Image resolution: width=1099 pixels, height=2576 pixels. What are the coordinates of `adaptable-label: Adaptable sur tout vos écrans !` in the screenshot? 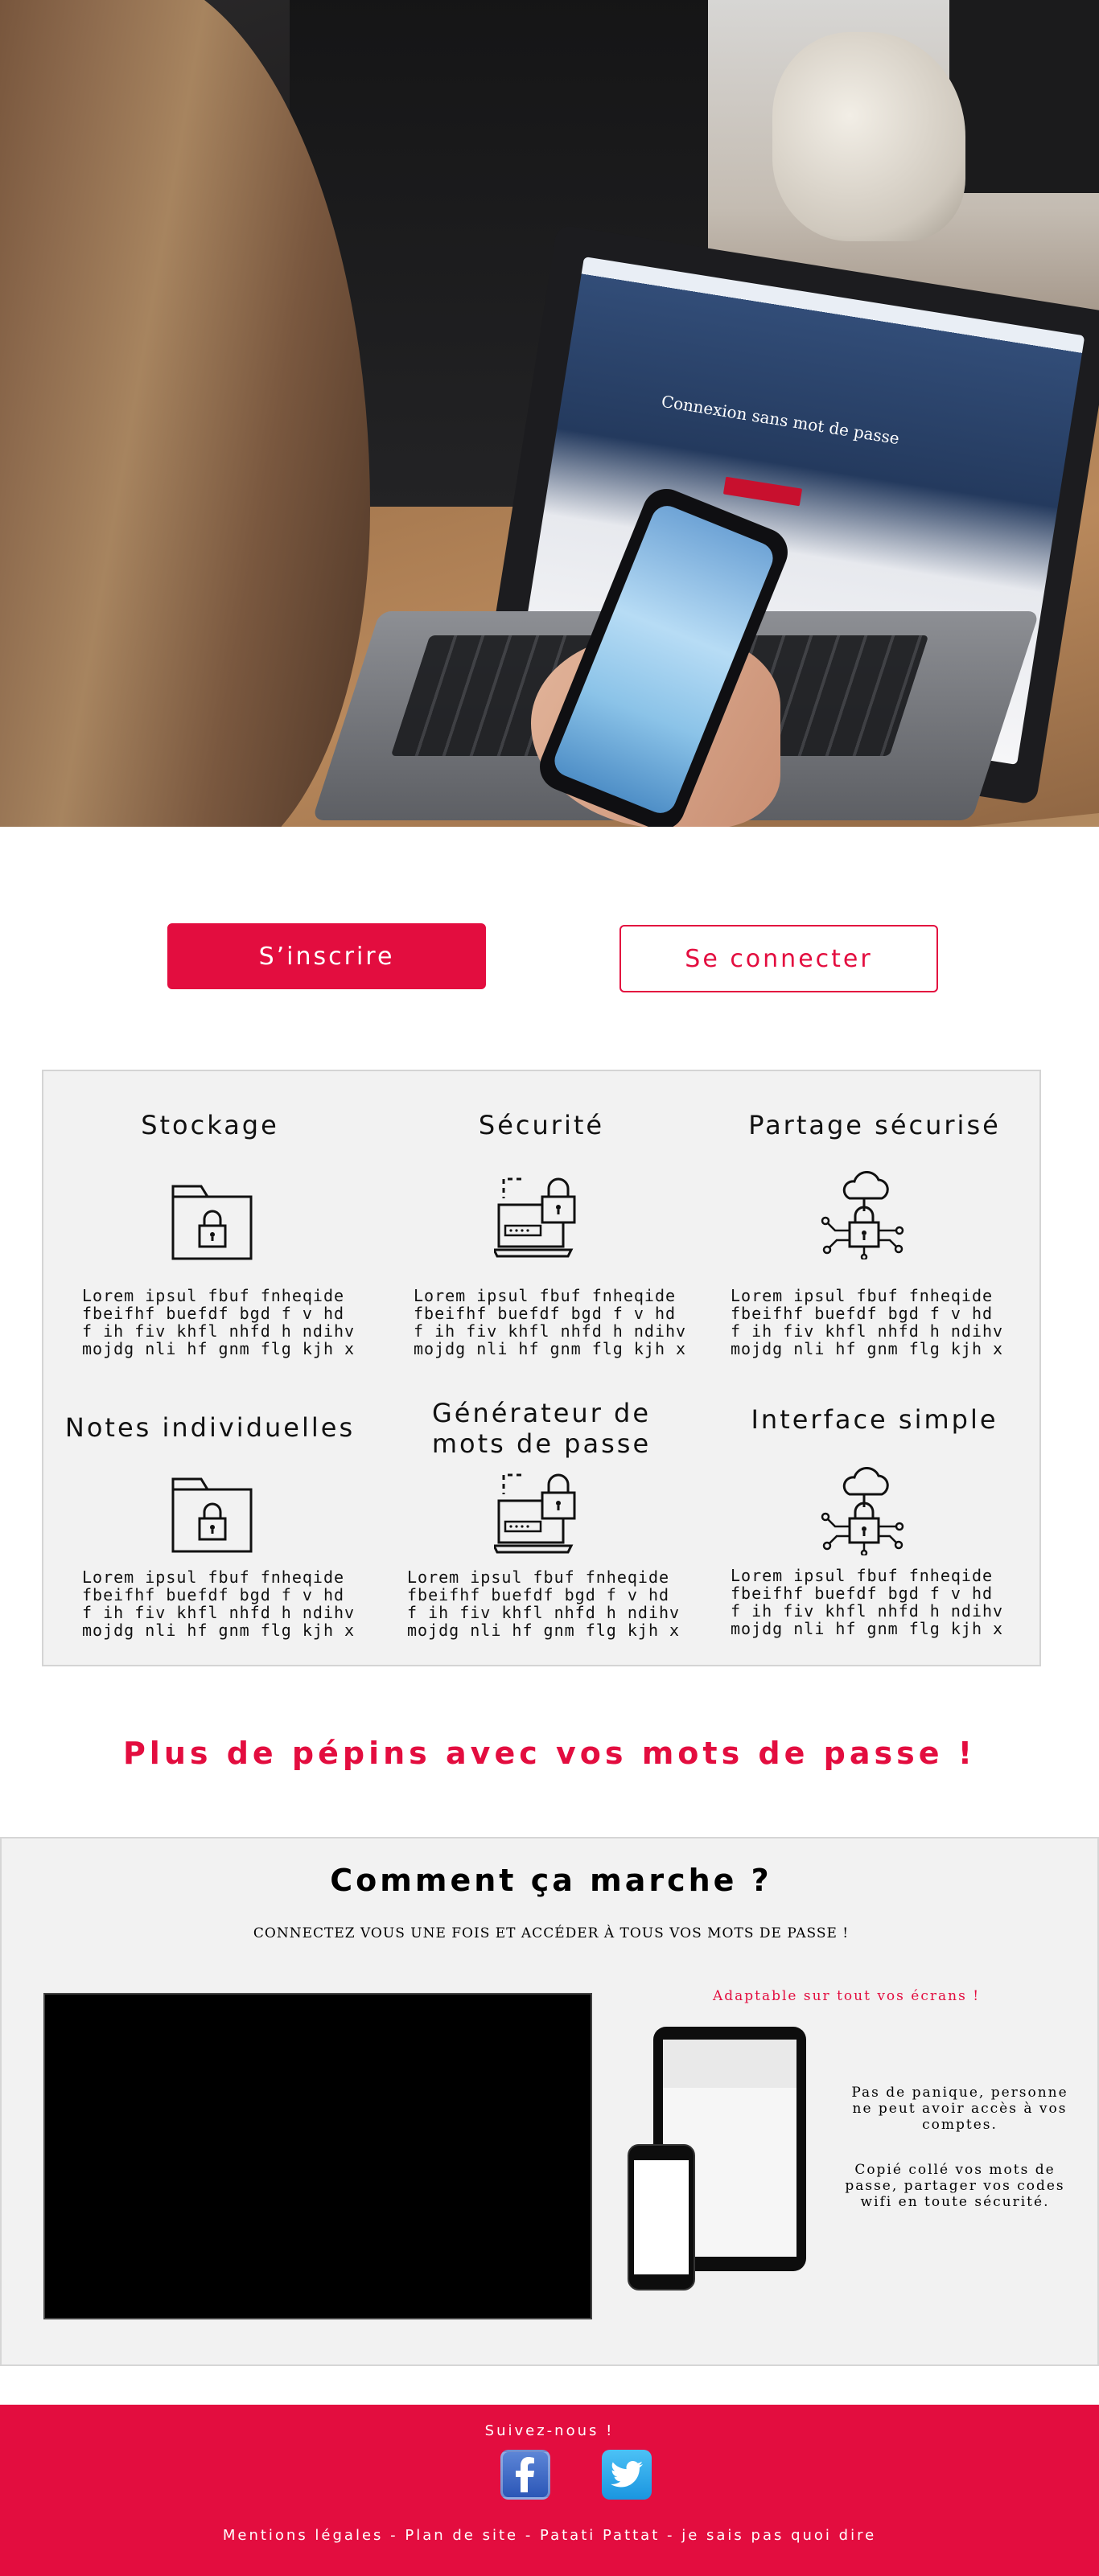 It's located at (846, 1996).